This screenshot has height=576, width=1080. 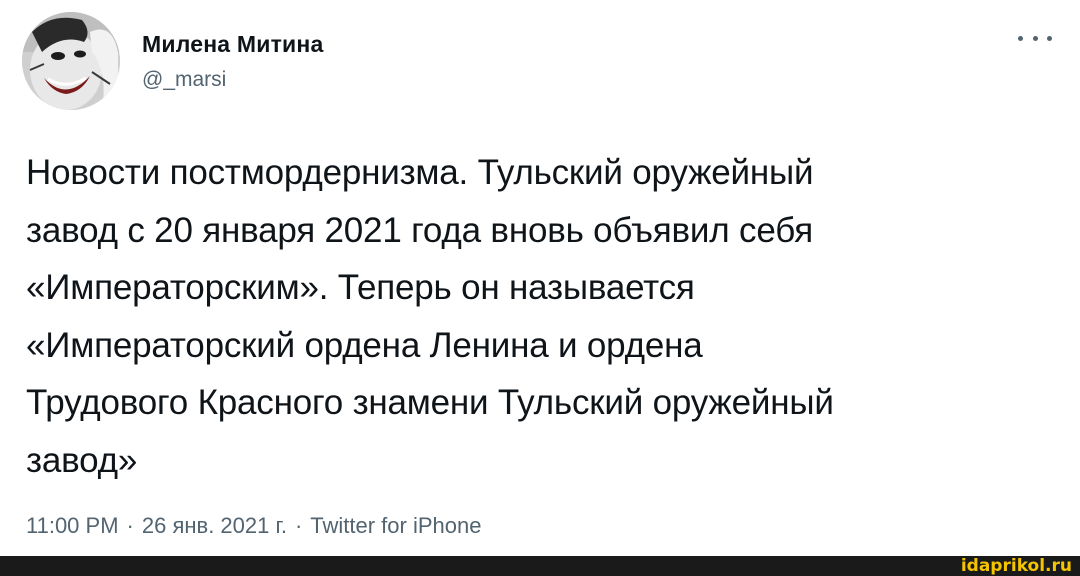 I want to click on avatar-image, so click(x=71, y=61).